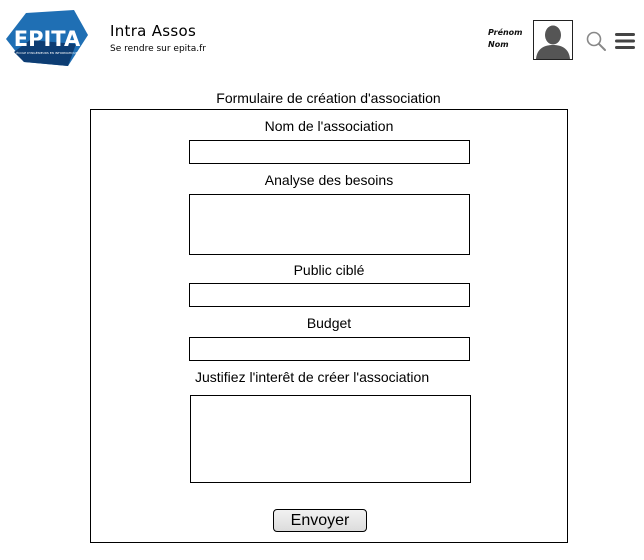  What do you see at coordinates (329, 270) in the screenshot?
I see `target-audience-label: Public ciblé` at bounding box center [329, 270].